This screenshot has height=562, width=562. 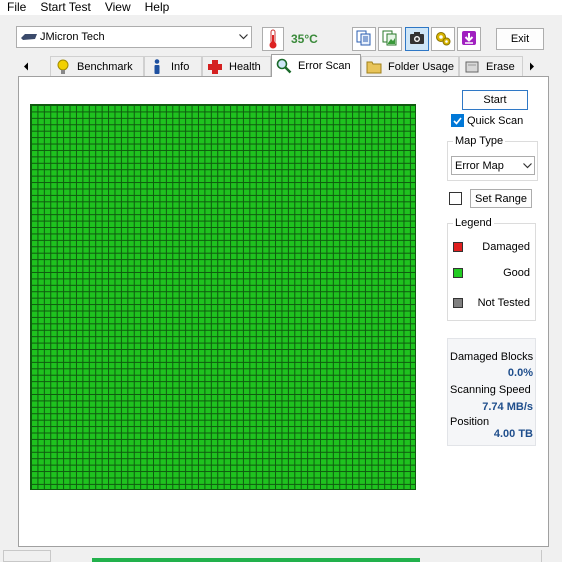 I want to click on tab-scroll-left-icon, so click(x=26, y=66).